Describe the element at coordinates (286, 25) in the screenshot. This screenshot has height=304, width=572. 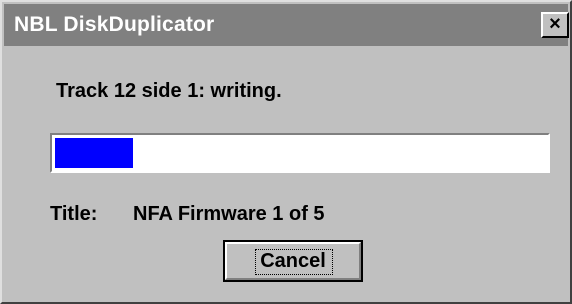
I see `title-bar: NBL DiskDuplicator ×` at that location.